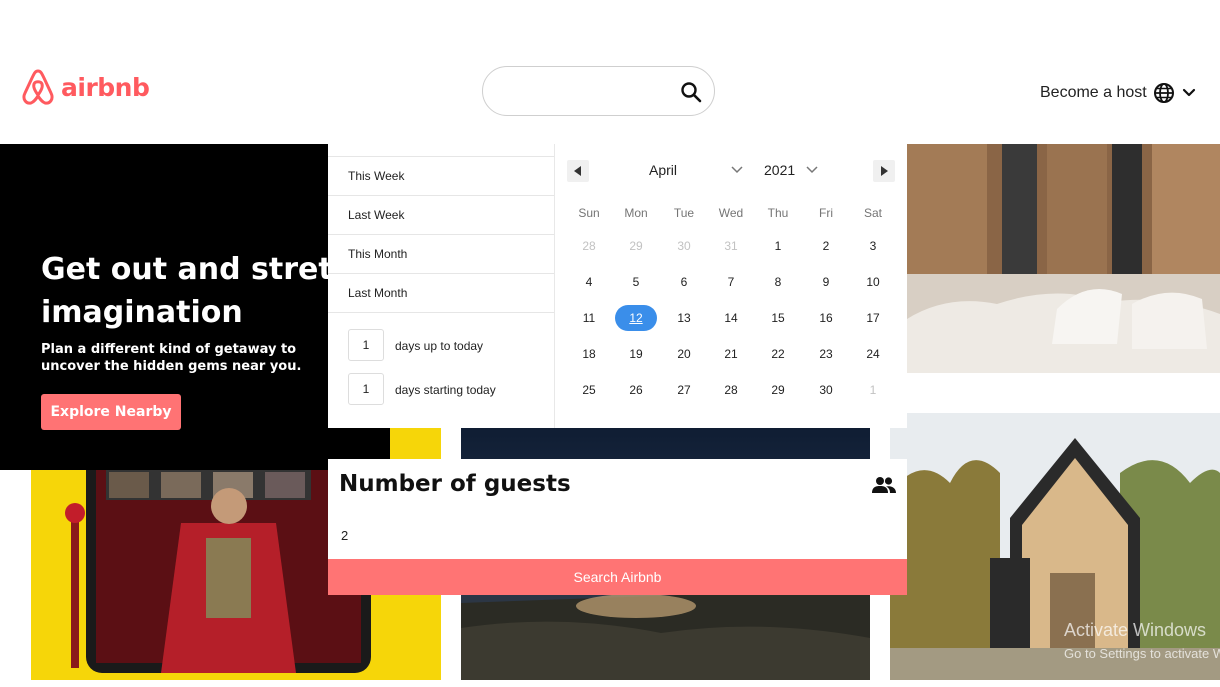 The height and width of the screenshot is (687, 1220). What do you see at coordinates (455, 484) in the screenshot?
I see `guests-title: Number of guests` at bounding box center [455, 484].